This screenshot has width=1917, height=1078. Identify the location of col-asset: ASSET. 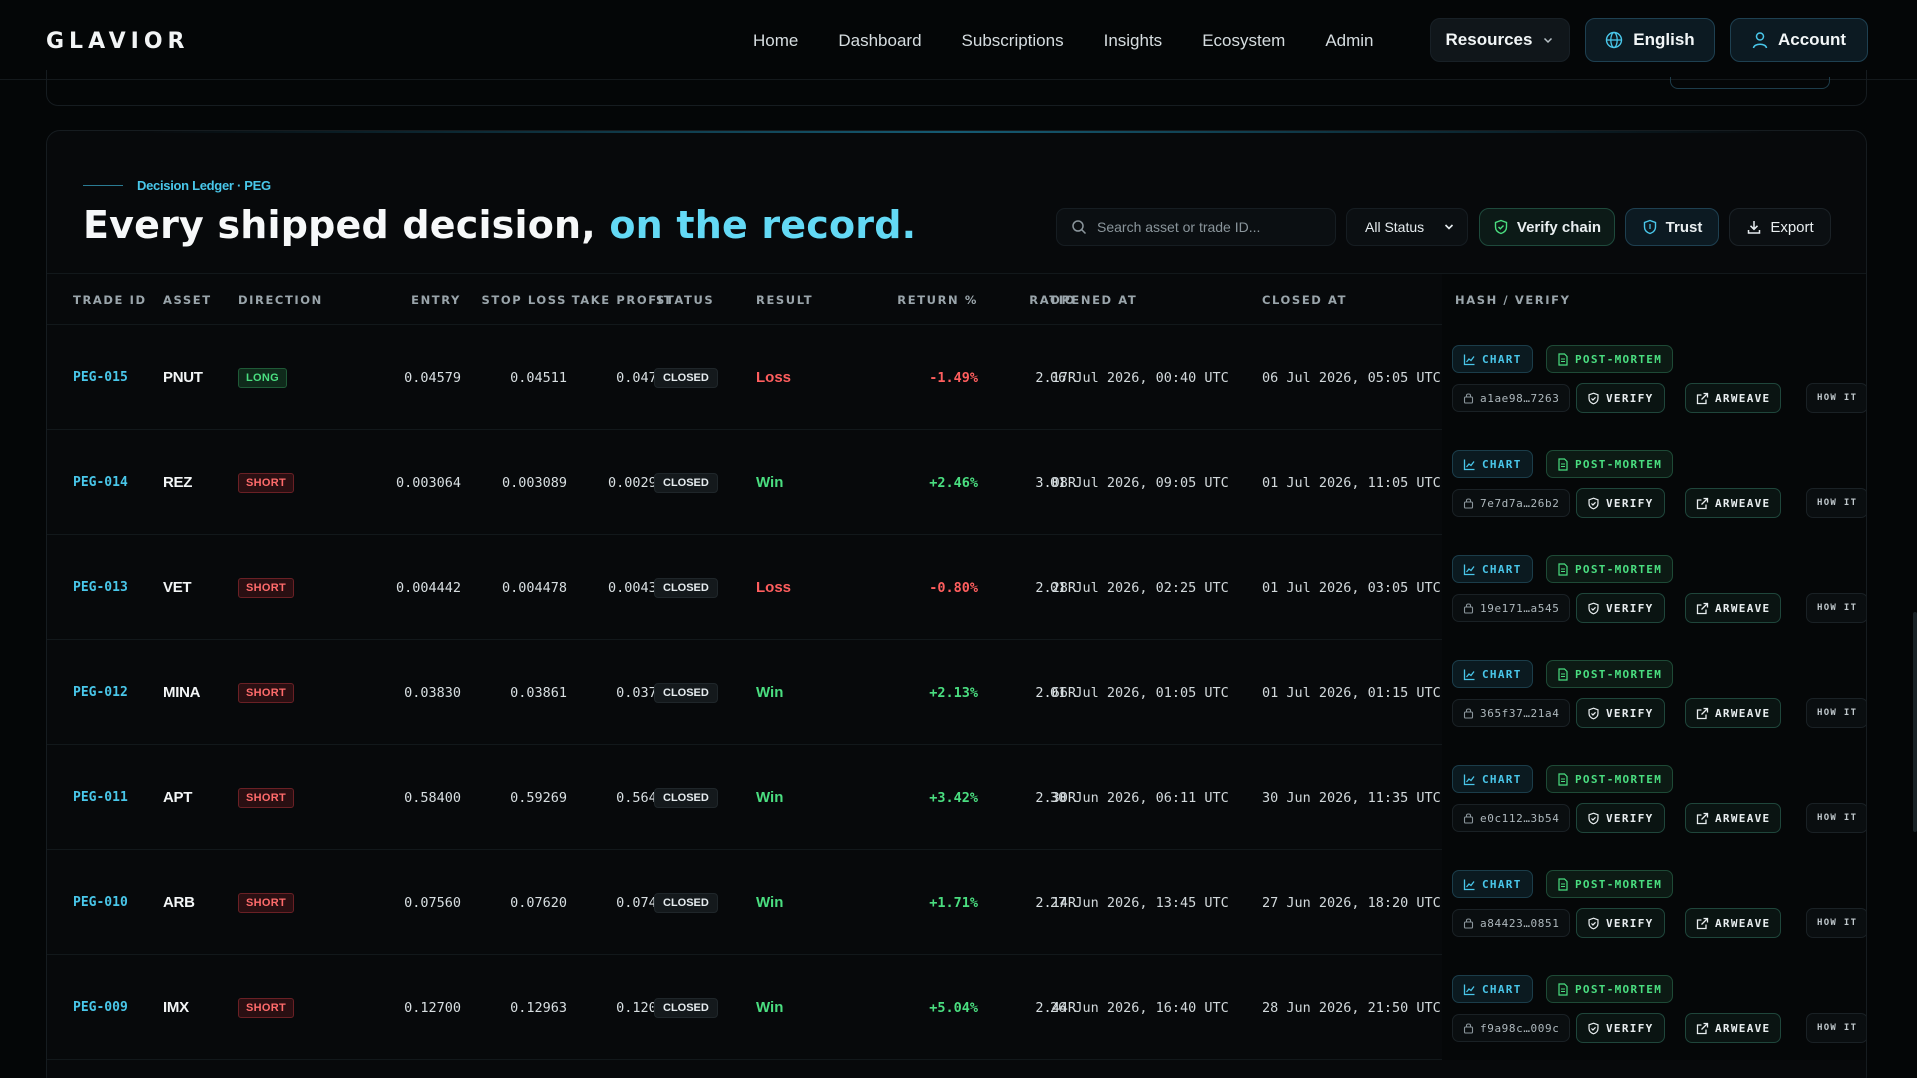
(187, 300).